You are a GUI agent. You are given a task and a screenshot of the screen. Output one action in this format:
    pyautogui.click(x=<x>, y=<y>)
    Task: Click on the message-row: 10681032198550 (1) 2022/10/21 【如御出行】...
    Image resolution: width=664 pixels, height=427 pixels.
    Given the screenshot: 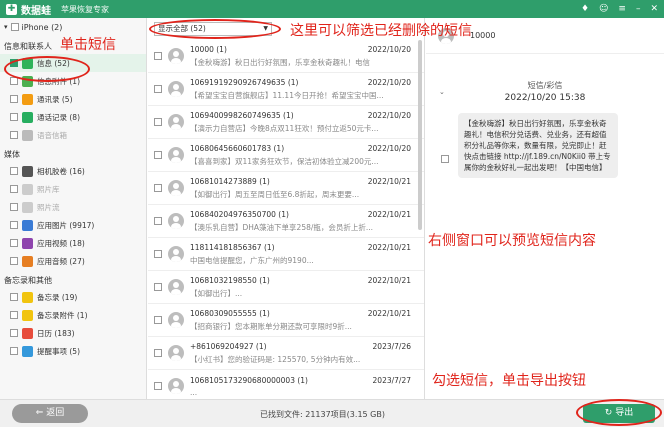 What is the action you would take?
    pyautogui.click(x=286, y=287)
    